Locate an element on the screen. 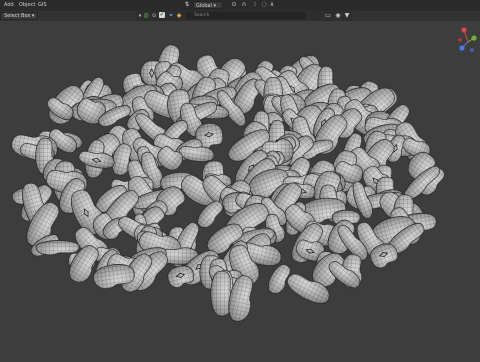 This screenshot has width=480, height=362. checkbox-icon: ✓ is located at coordinates (162, 15).